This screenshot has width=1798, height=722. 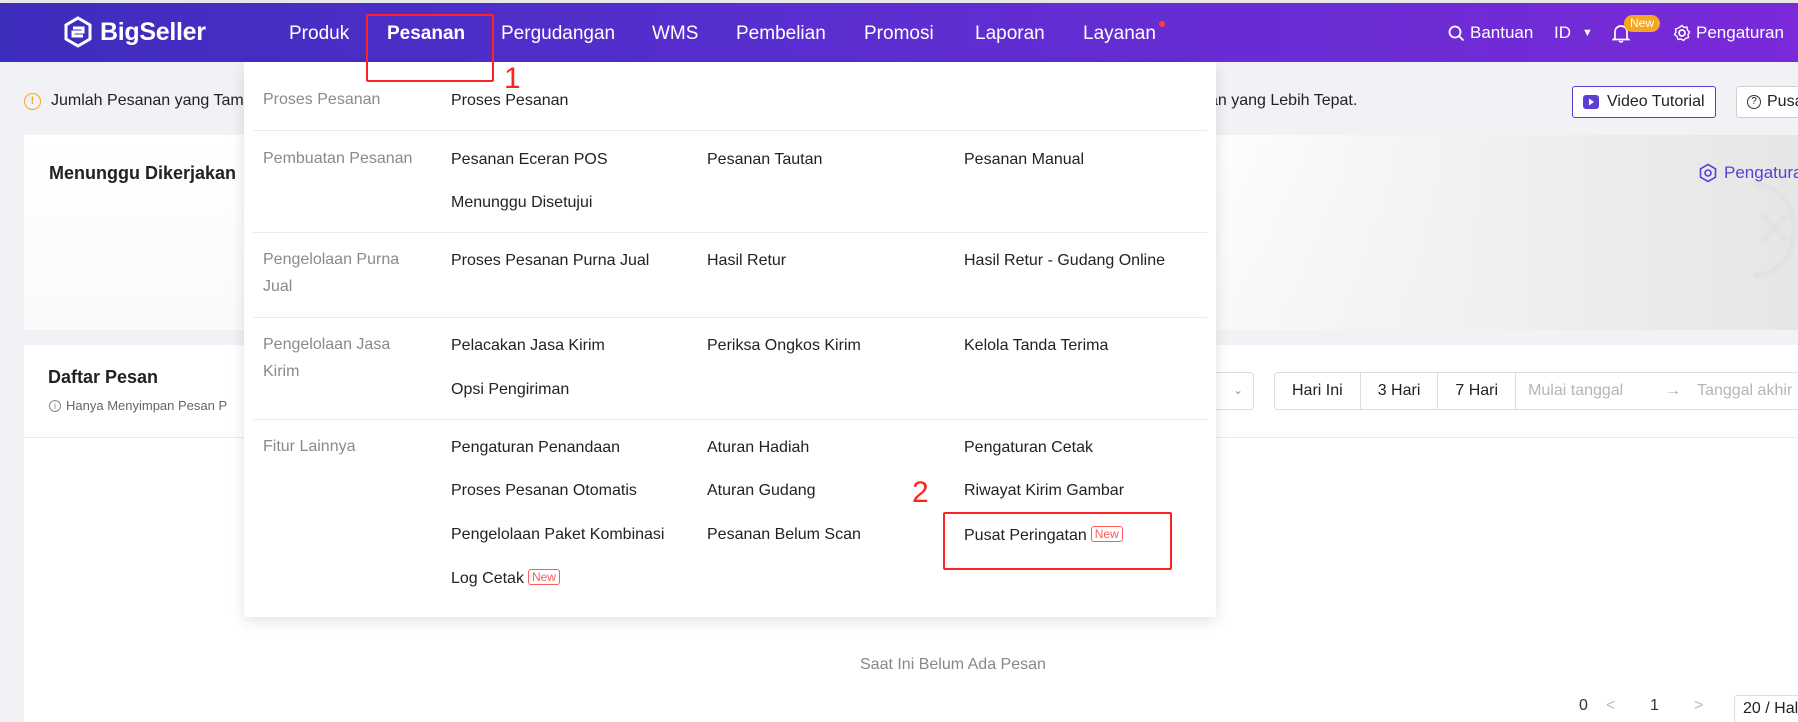 I want to click on empty-state-text: Saat Ini Belum Ada Pesan, so click(x=953, y=664).